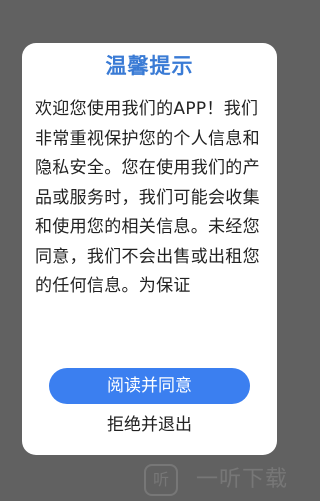  I want to click on watermark: 听 一听下载, so click(220, 480).